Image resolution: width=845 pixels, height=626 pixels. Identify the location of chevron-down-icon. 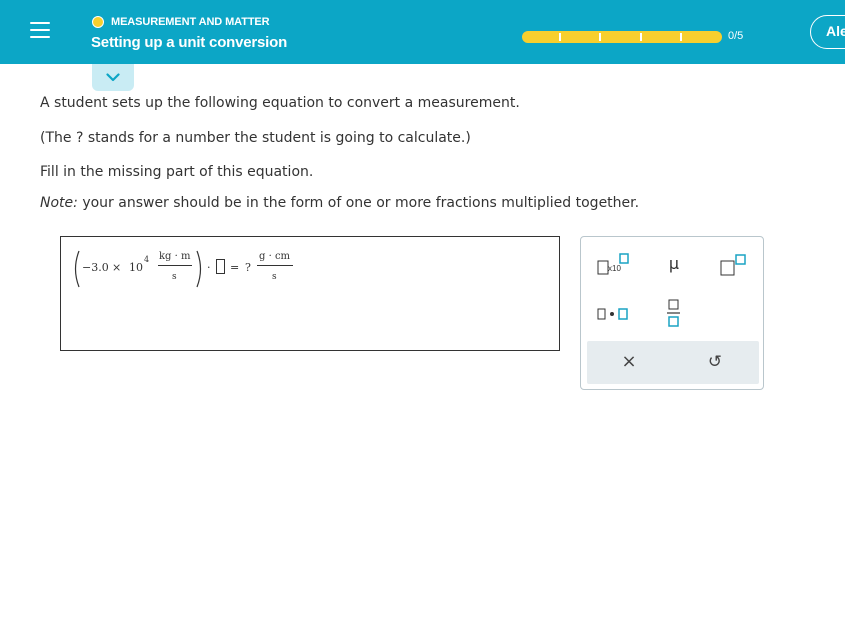
(113, 77).